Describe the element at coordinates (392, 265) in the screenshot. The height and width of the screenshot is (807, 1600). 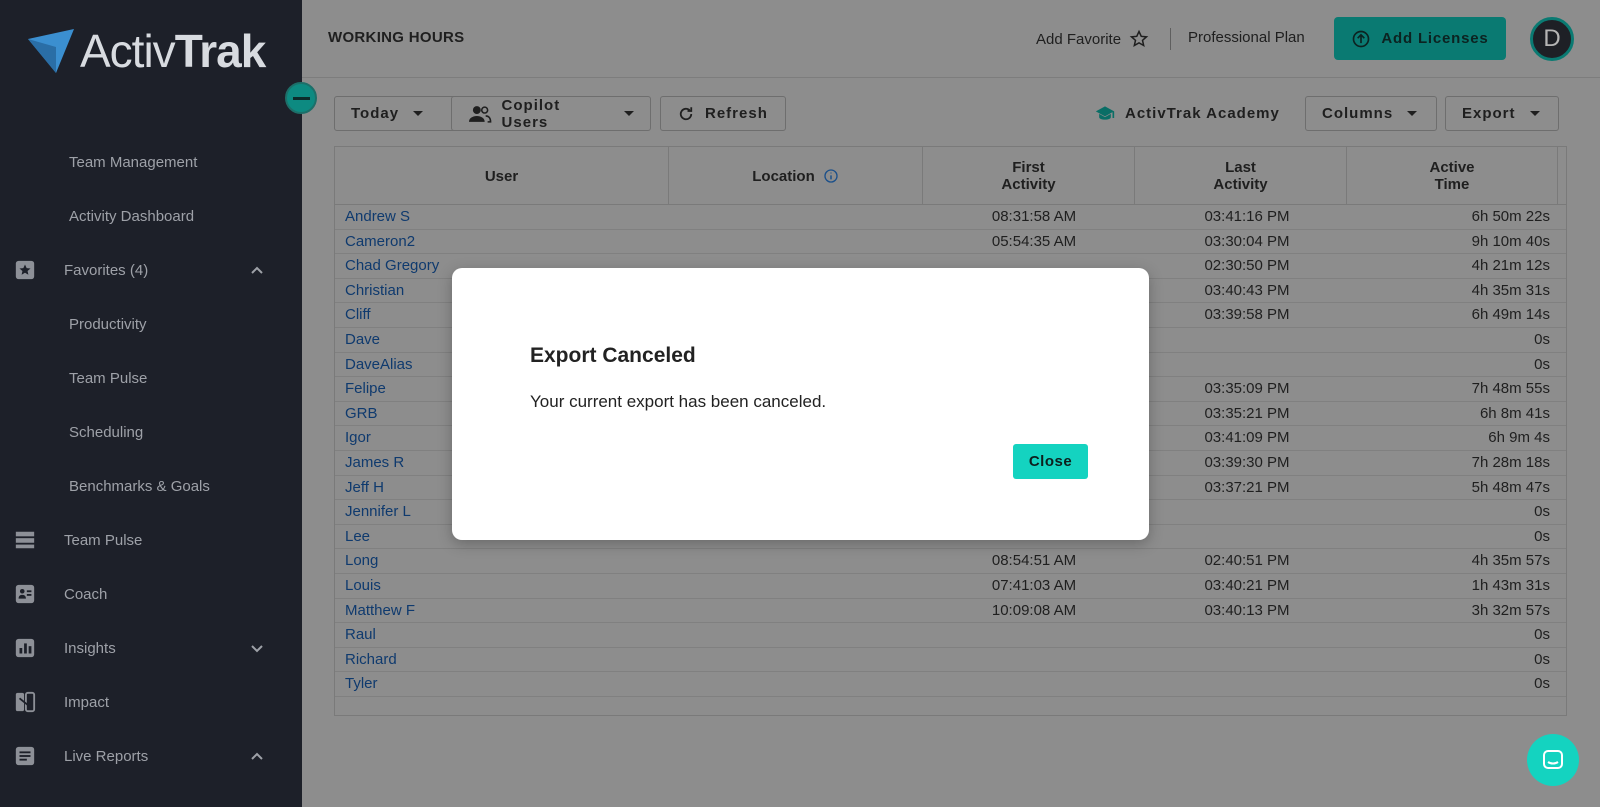
I see `user-link: Chad Gregory` at that location.